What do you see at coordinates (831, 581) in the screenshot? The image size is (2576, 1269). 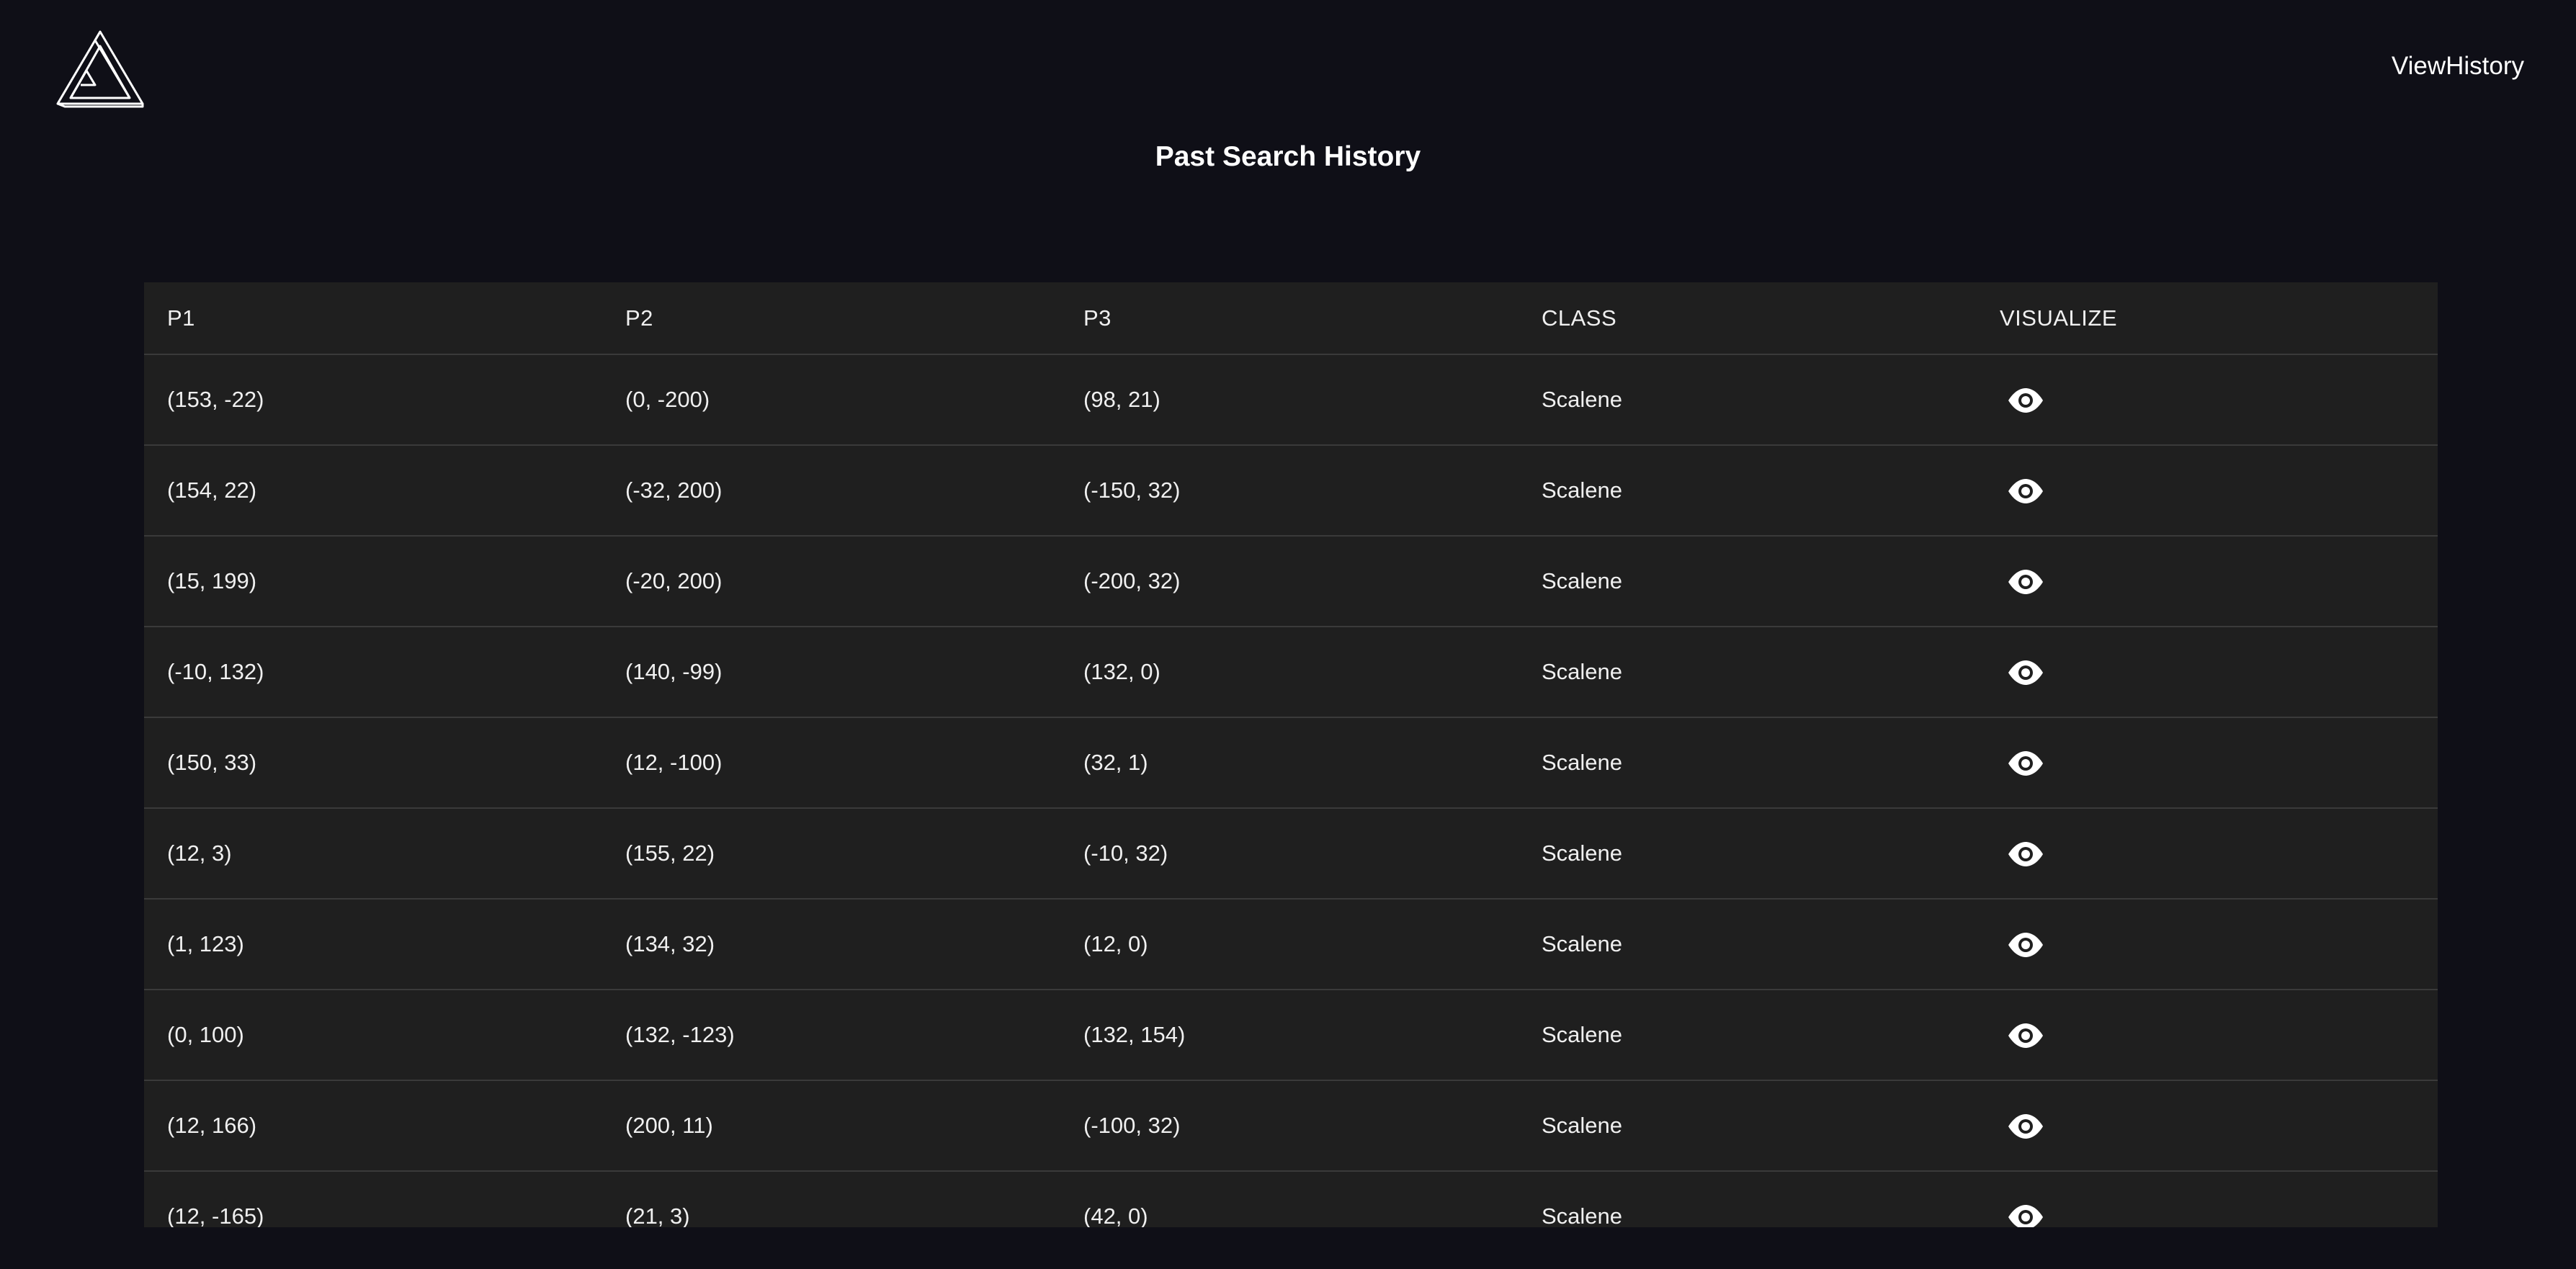 I see `cell-p2: (-20, 200)` at bounding box center [831, 581].